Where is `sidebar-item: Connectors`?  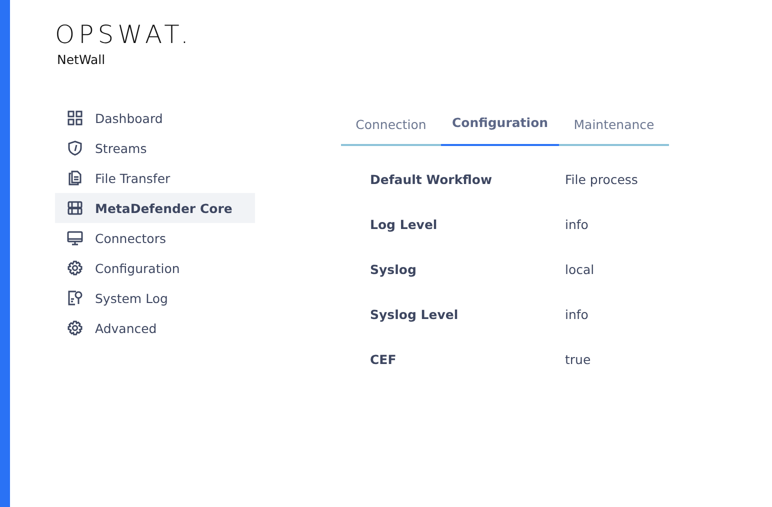
sidebar-item: Connectors is located at coordinates (155, 238).